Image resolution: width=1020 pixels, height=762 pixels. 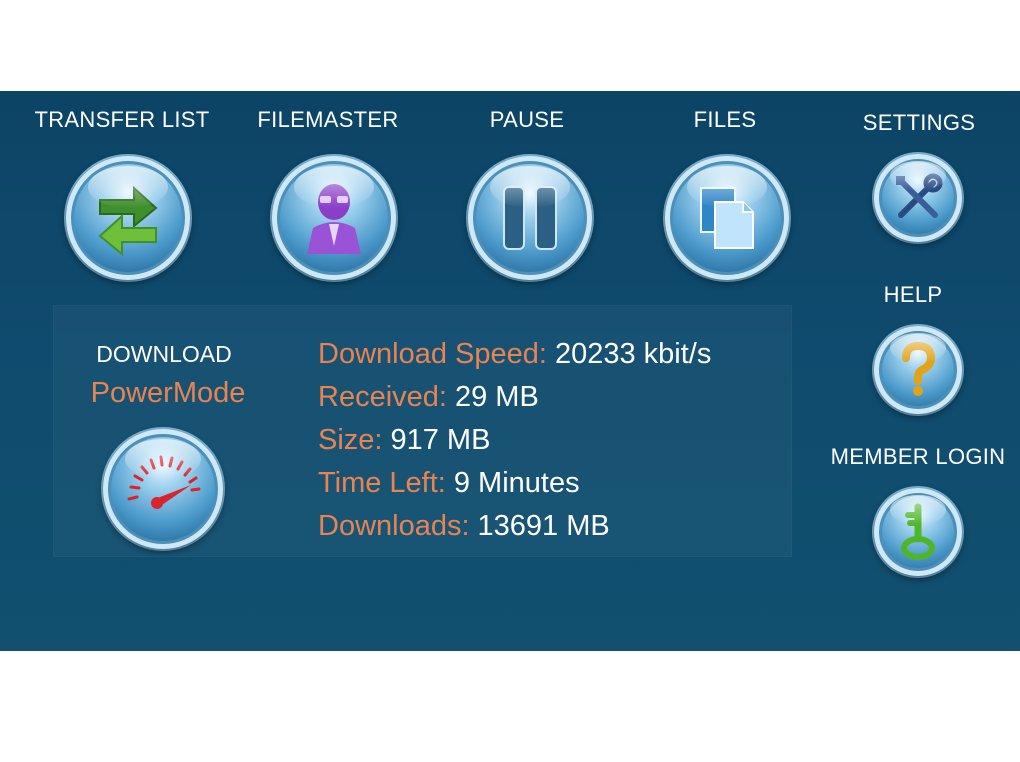 I want to click on transfer-list-button, so click(x=128, y=218).